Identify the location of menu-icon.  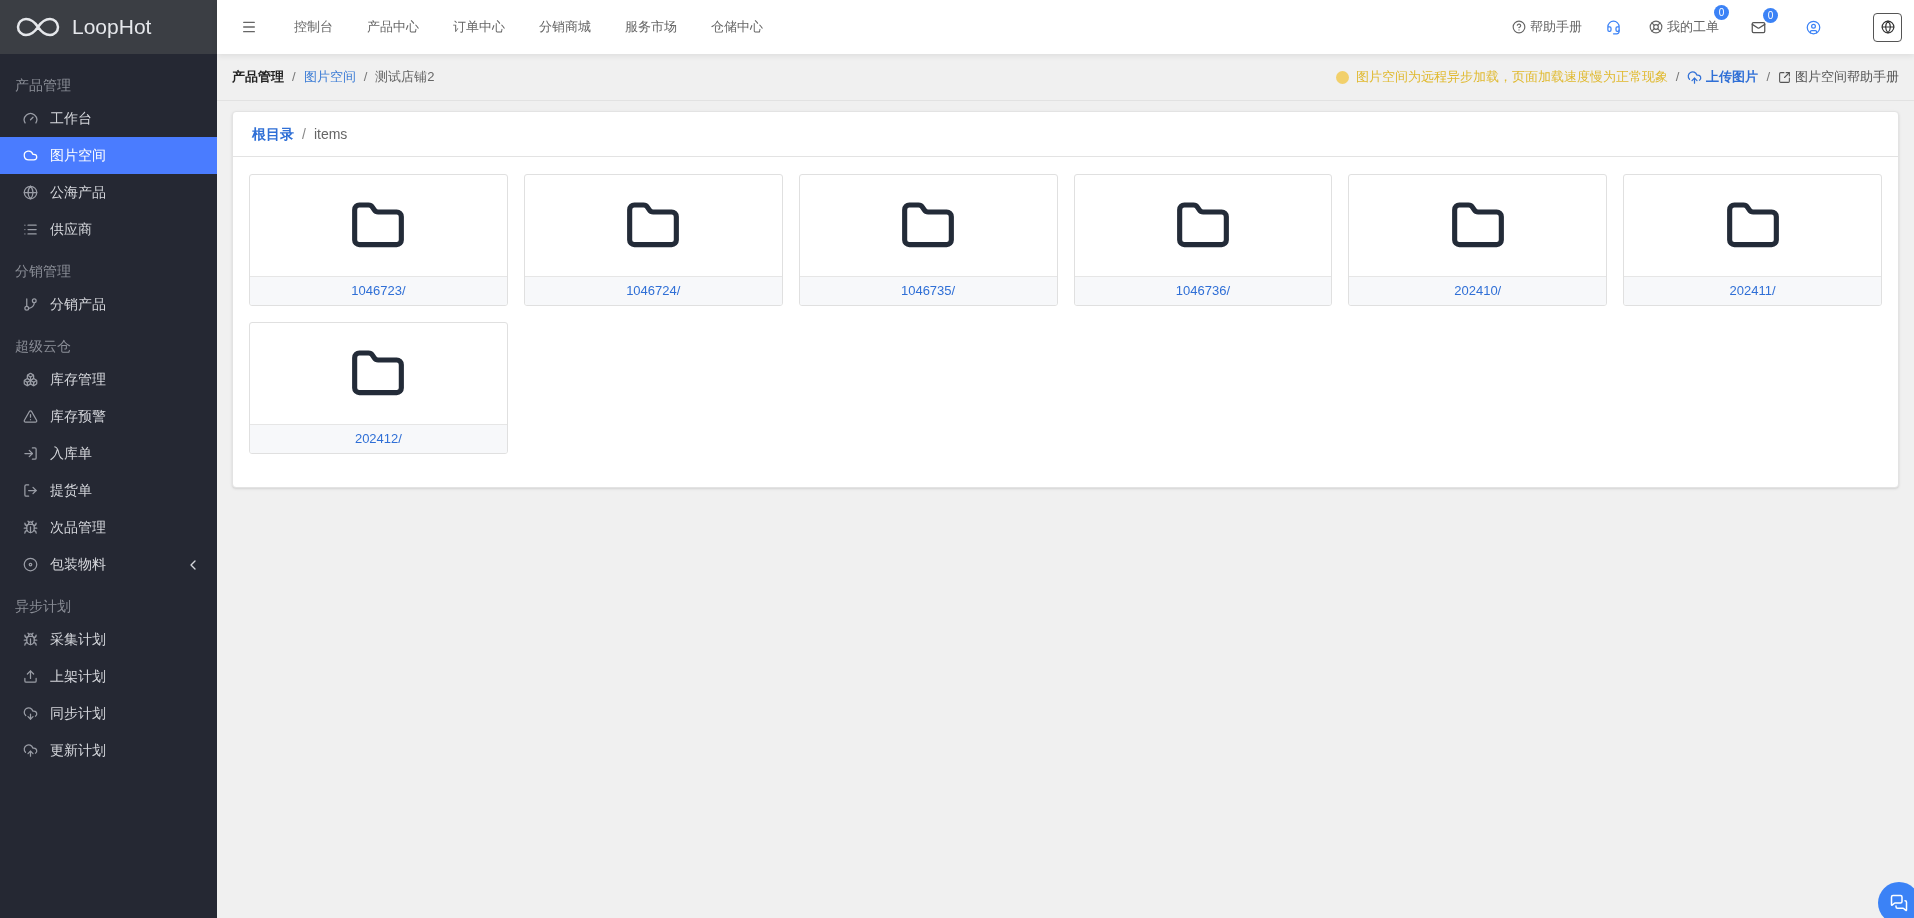
(249, 27).